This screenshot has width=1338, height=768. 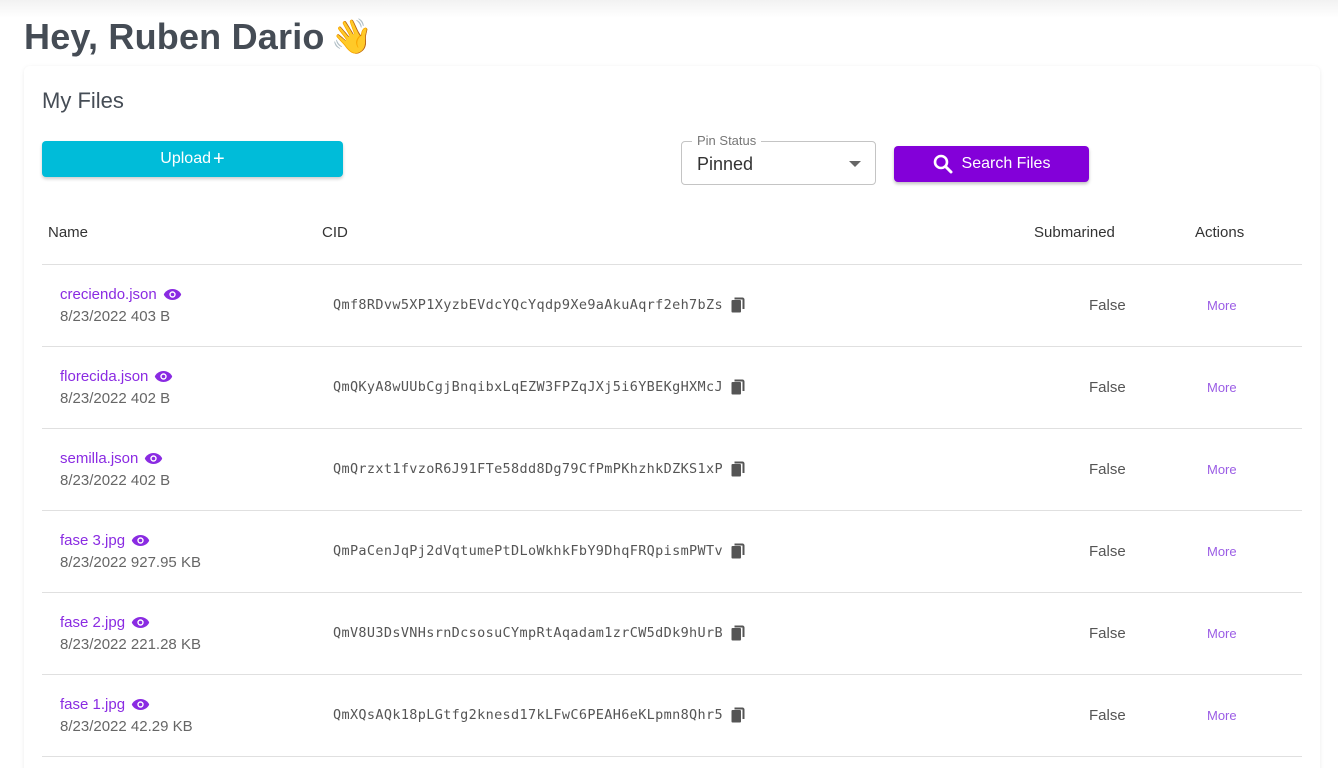 What do you see at coordinates (126, 726) in the screenshot?
I see `file-meta: 8/23/2022 42.29 KB` at bounding box center [126, 726].